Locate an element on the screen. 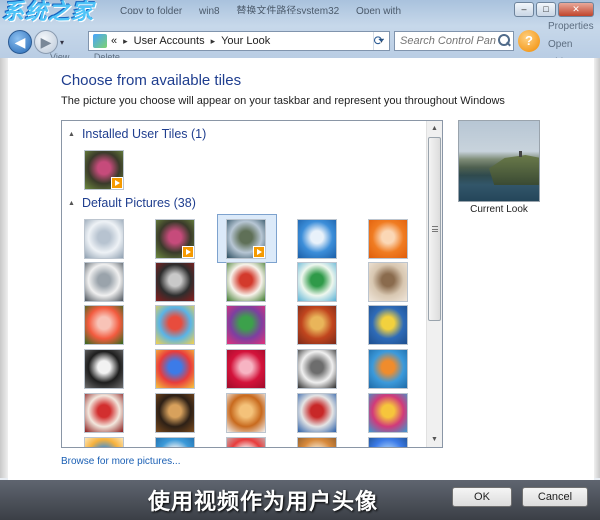 This screenshot has width=600, height=520. address-prefix: « is located at coordinates (114, 41).